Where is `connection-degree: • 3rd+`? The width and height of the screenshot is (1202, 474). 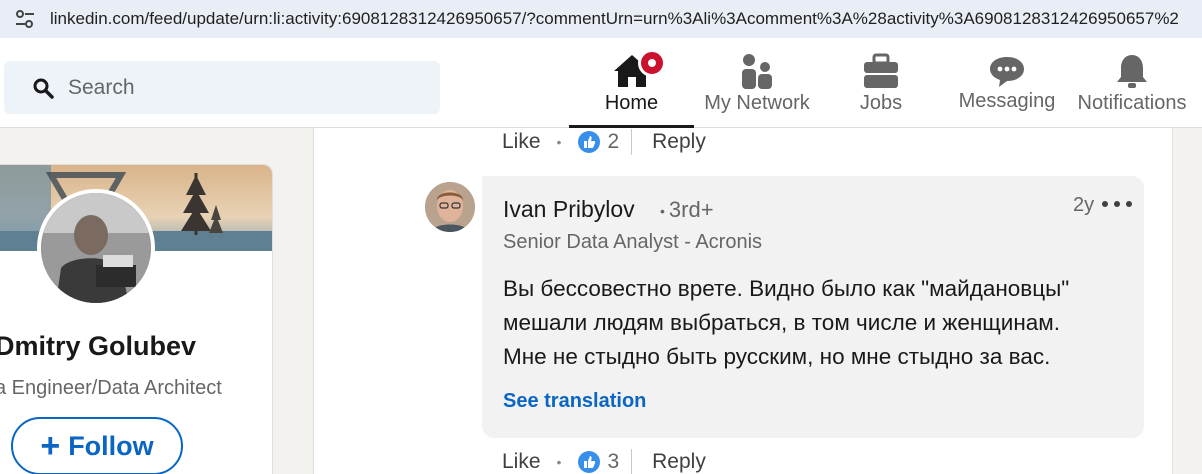 connection-degree: • 3rd+ is located at coordinates (687, 209).